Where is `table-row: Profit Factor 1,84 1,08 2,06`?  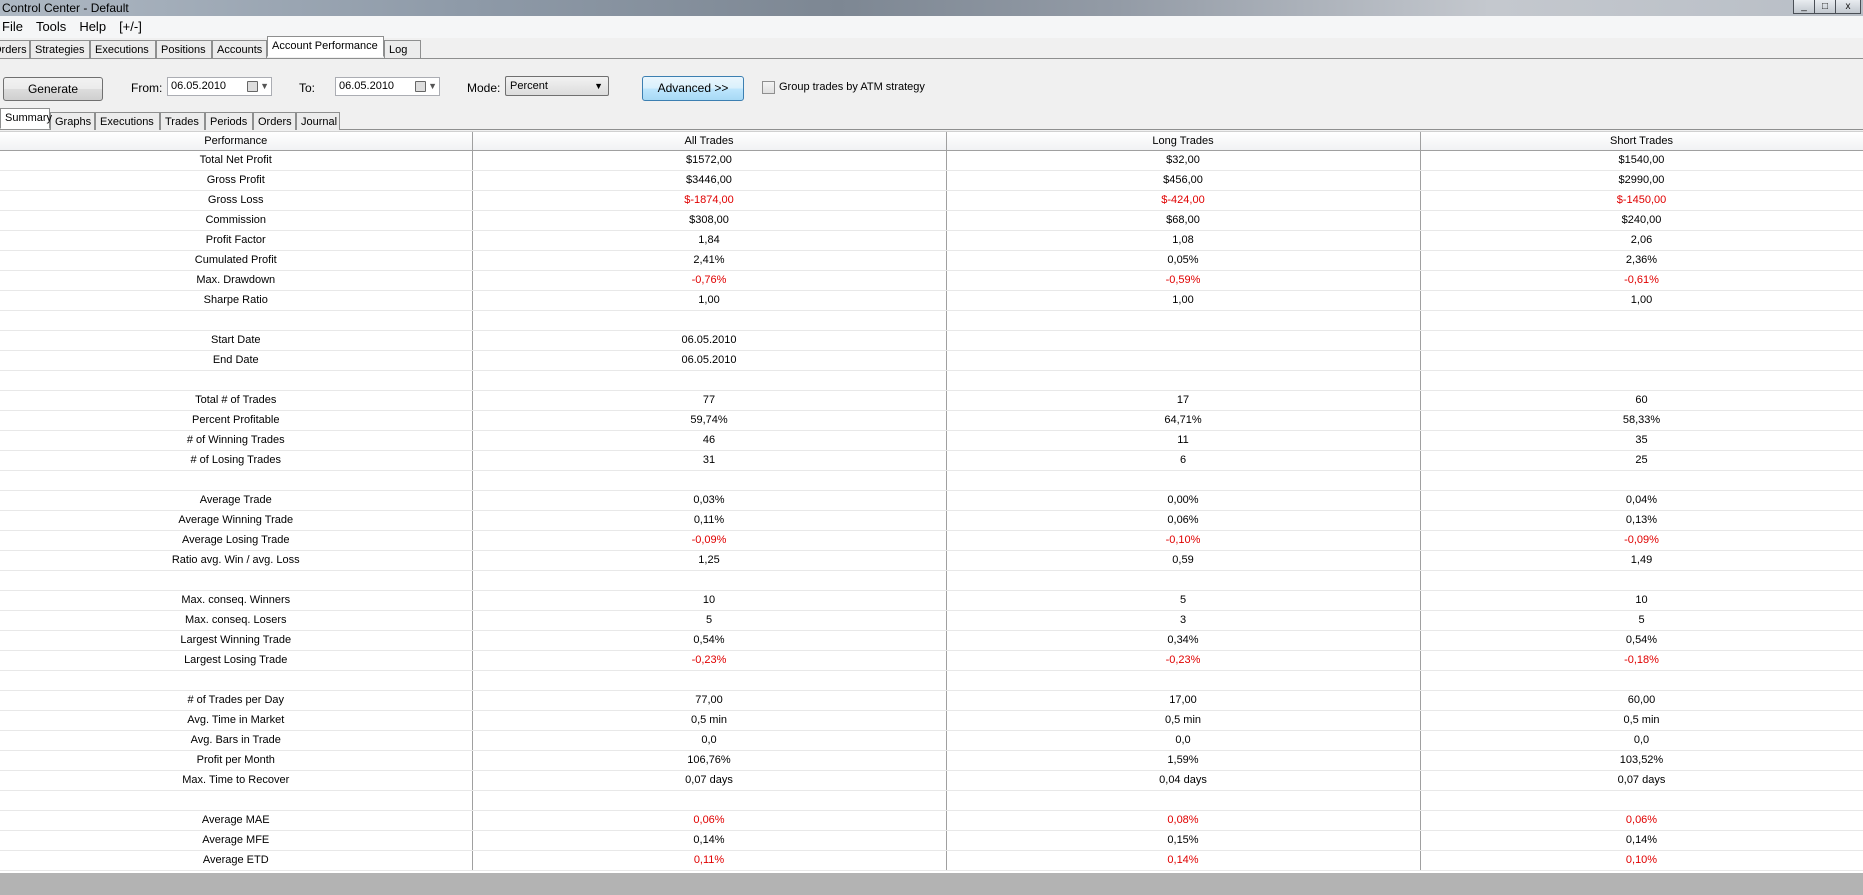
table-row: Profit Factor 1,84 1,08 2,06 is located at coordinates (931, 240).